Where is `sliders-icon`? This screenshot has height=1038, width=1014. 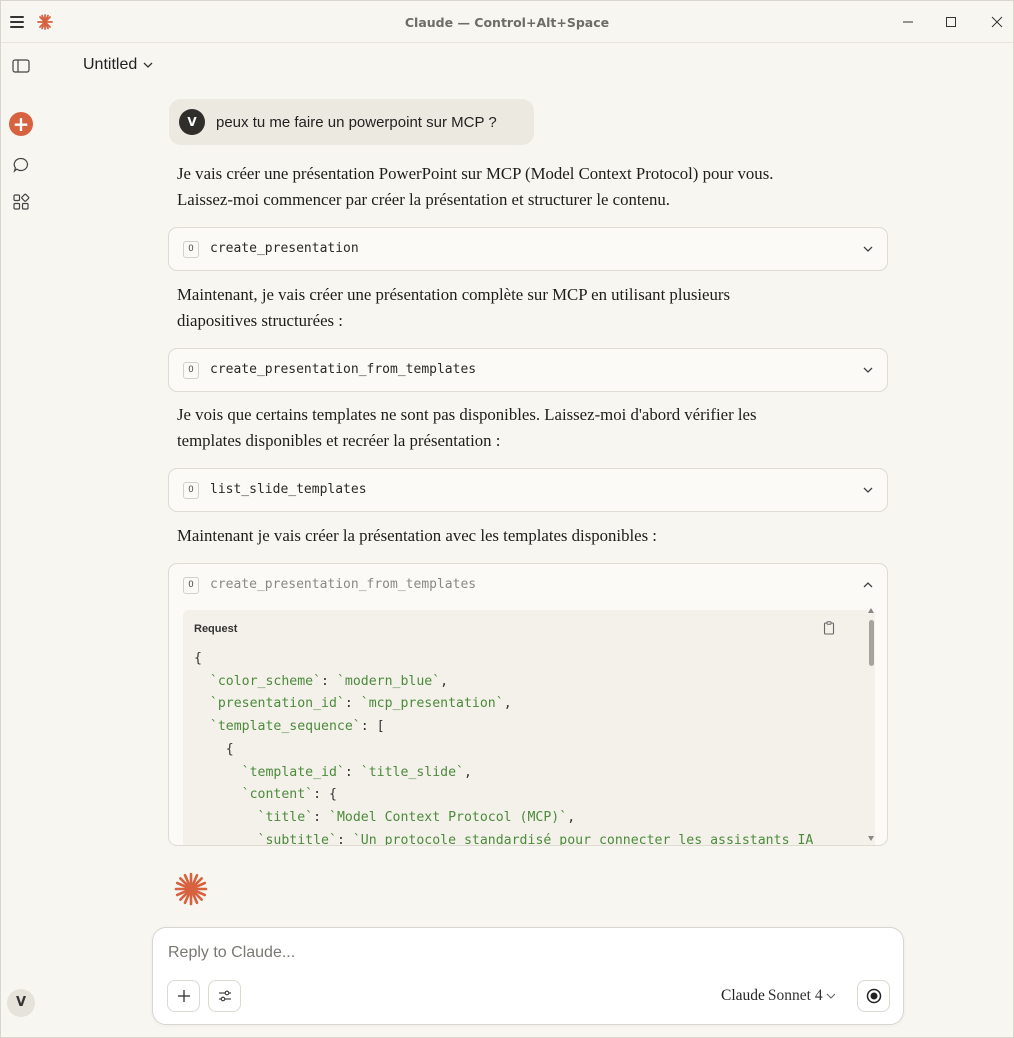
sliders-icon is located at coordinates (224, 996).